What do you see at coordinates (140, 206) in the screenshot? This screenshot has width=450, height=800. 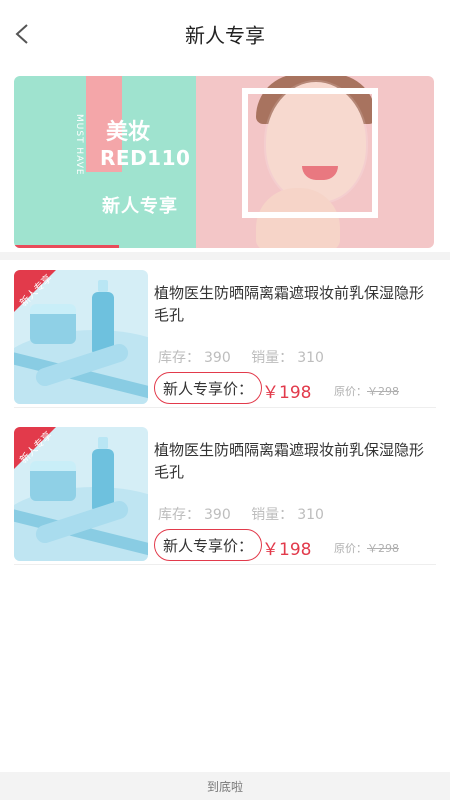 I see `banner-label-text: 新人专享` at bounding box center [140, 206].